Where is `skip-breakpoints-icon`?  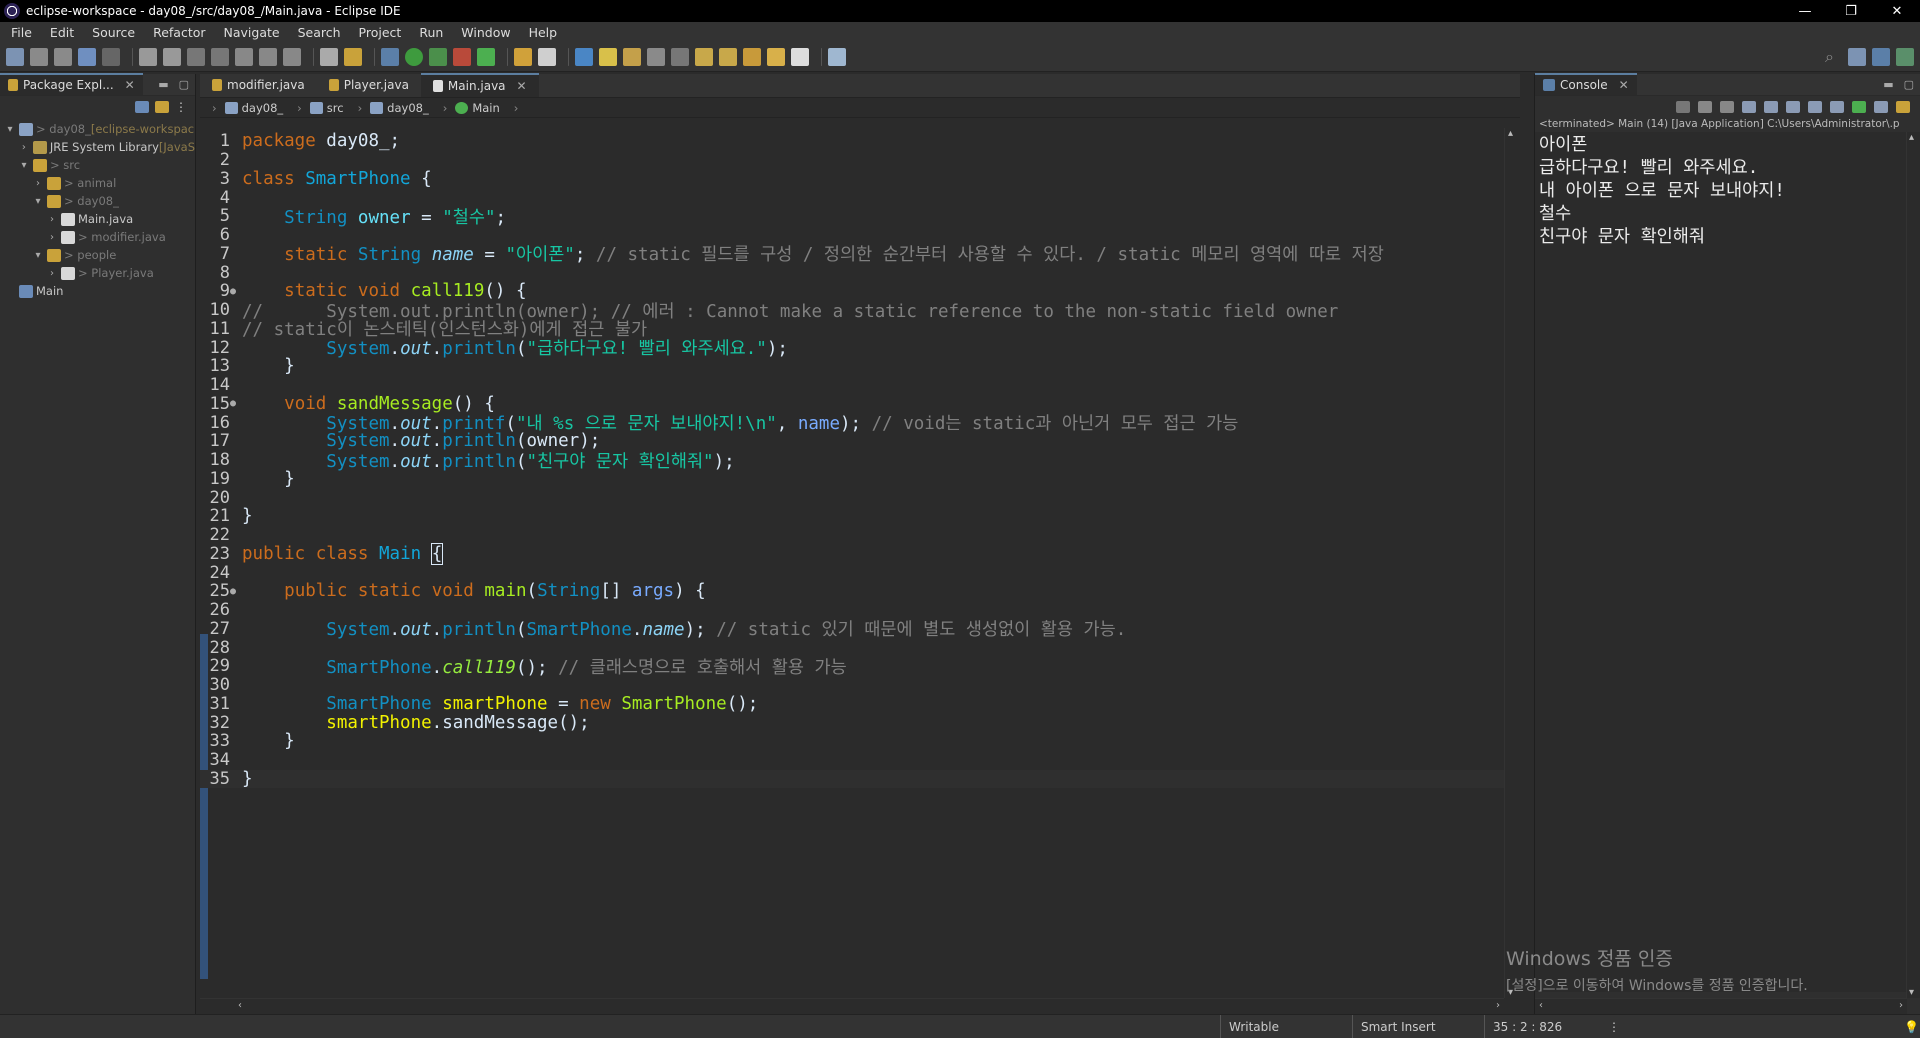
skip-breakpoints-icon is located at coordinates (111, 56).